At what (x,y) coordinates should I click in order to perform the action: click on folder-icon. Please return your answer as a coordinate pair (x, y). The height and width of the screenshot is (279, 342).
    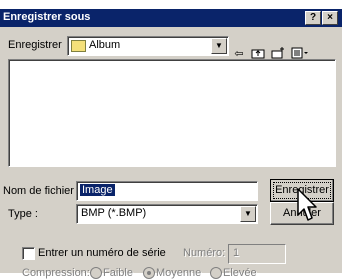
    Looking at the image, I should click on (78, 46).